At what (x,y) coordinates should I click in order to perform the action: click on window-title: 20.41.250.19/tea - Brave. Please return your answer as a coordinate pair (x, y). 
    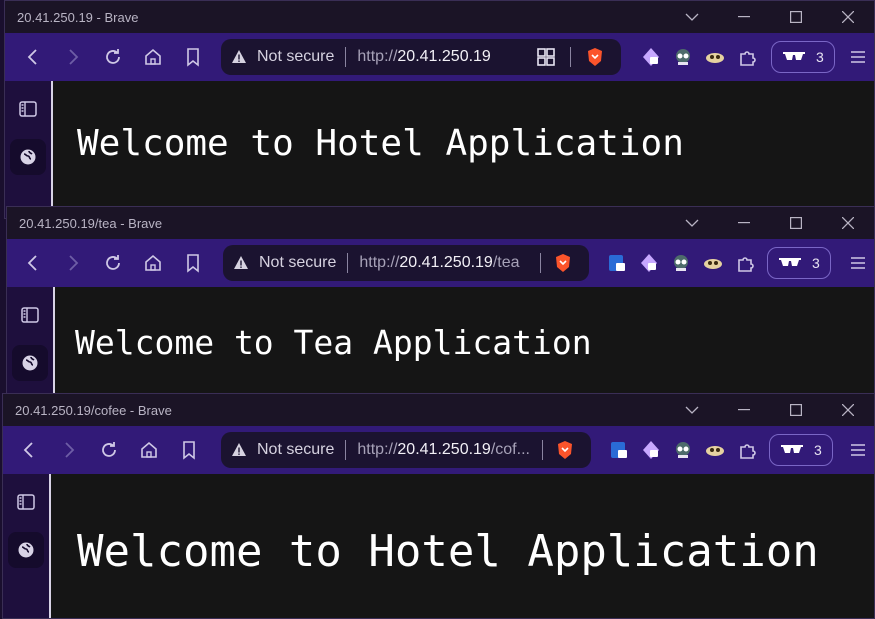
    Looking at the image, I should click on (91, 223).